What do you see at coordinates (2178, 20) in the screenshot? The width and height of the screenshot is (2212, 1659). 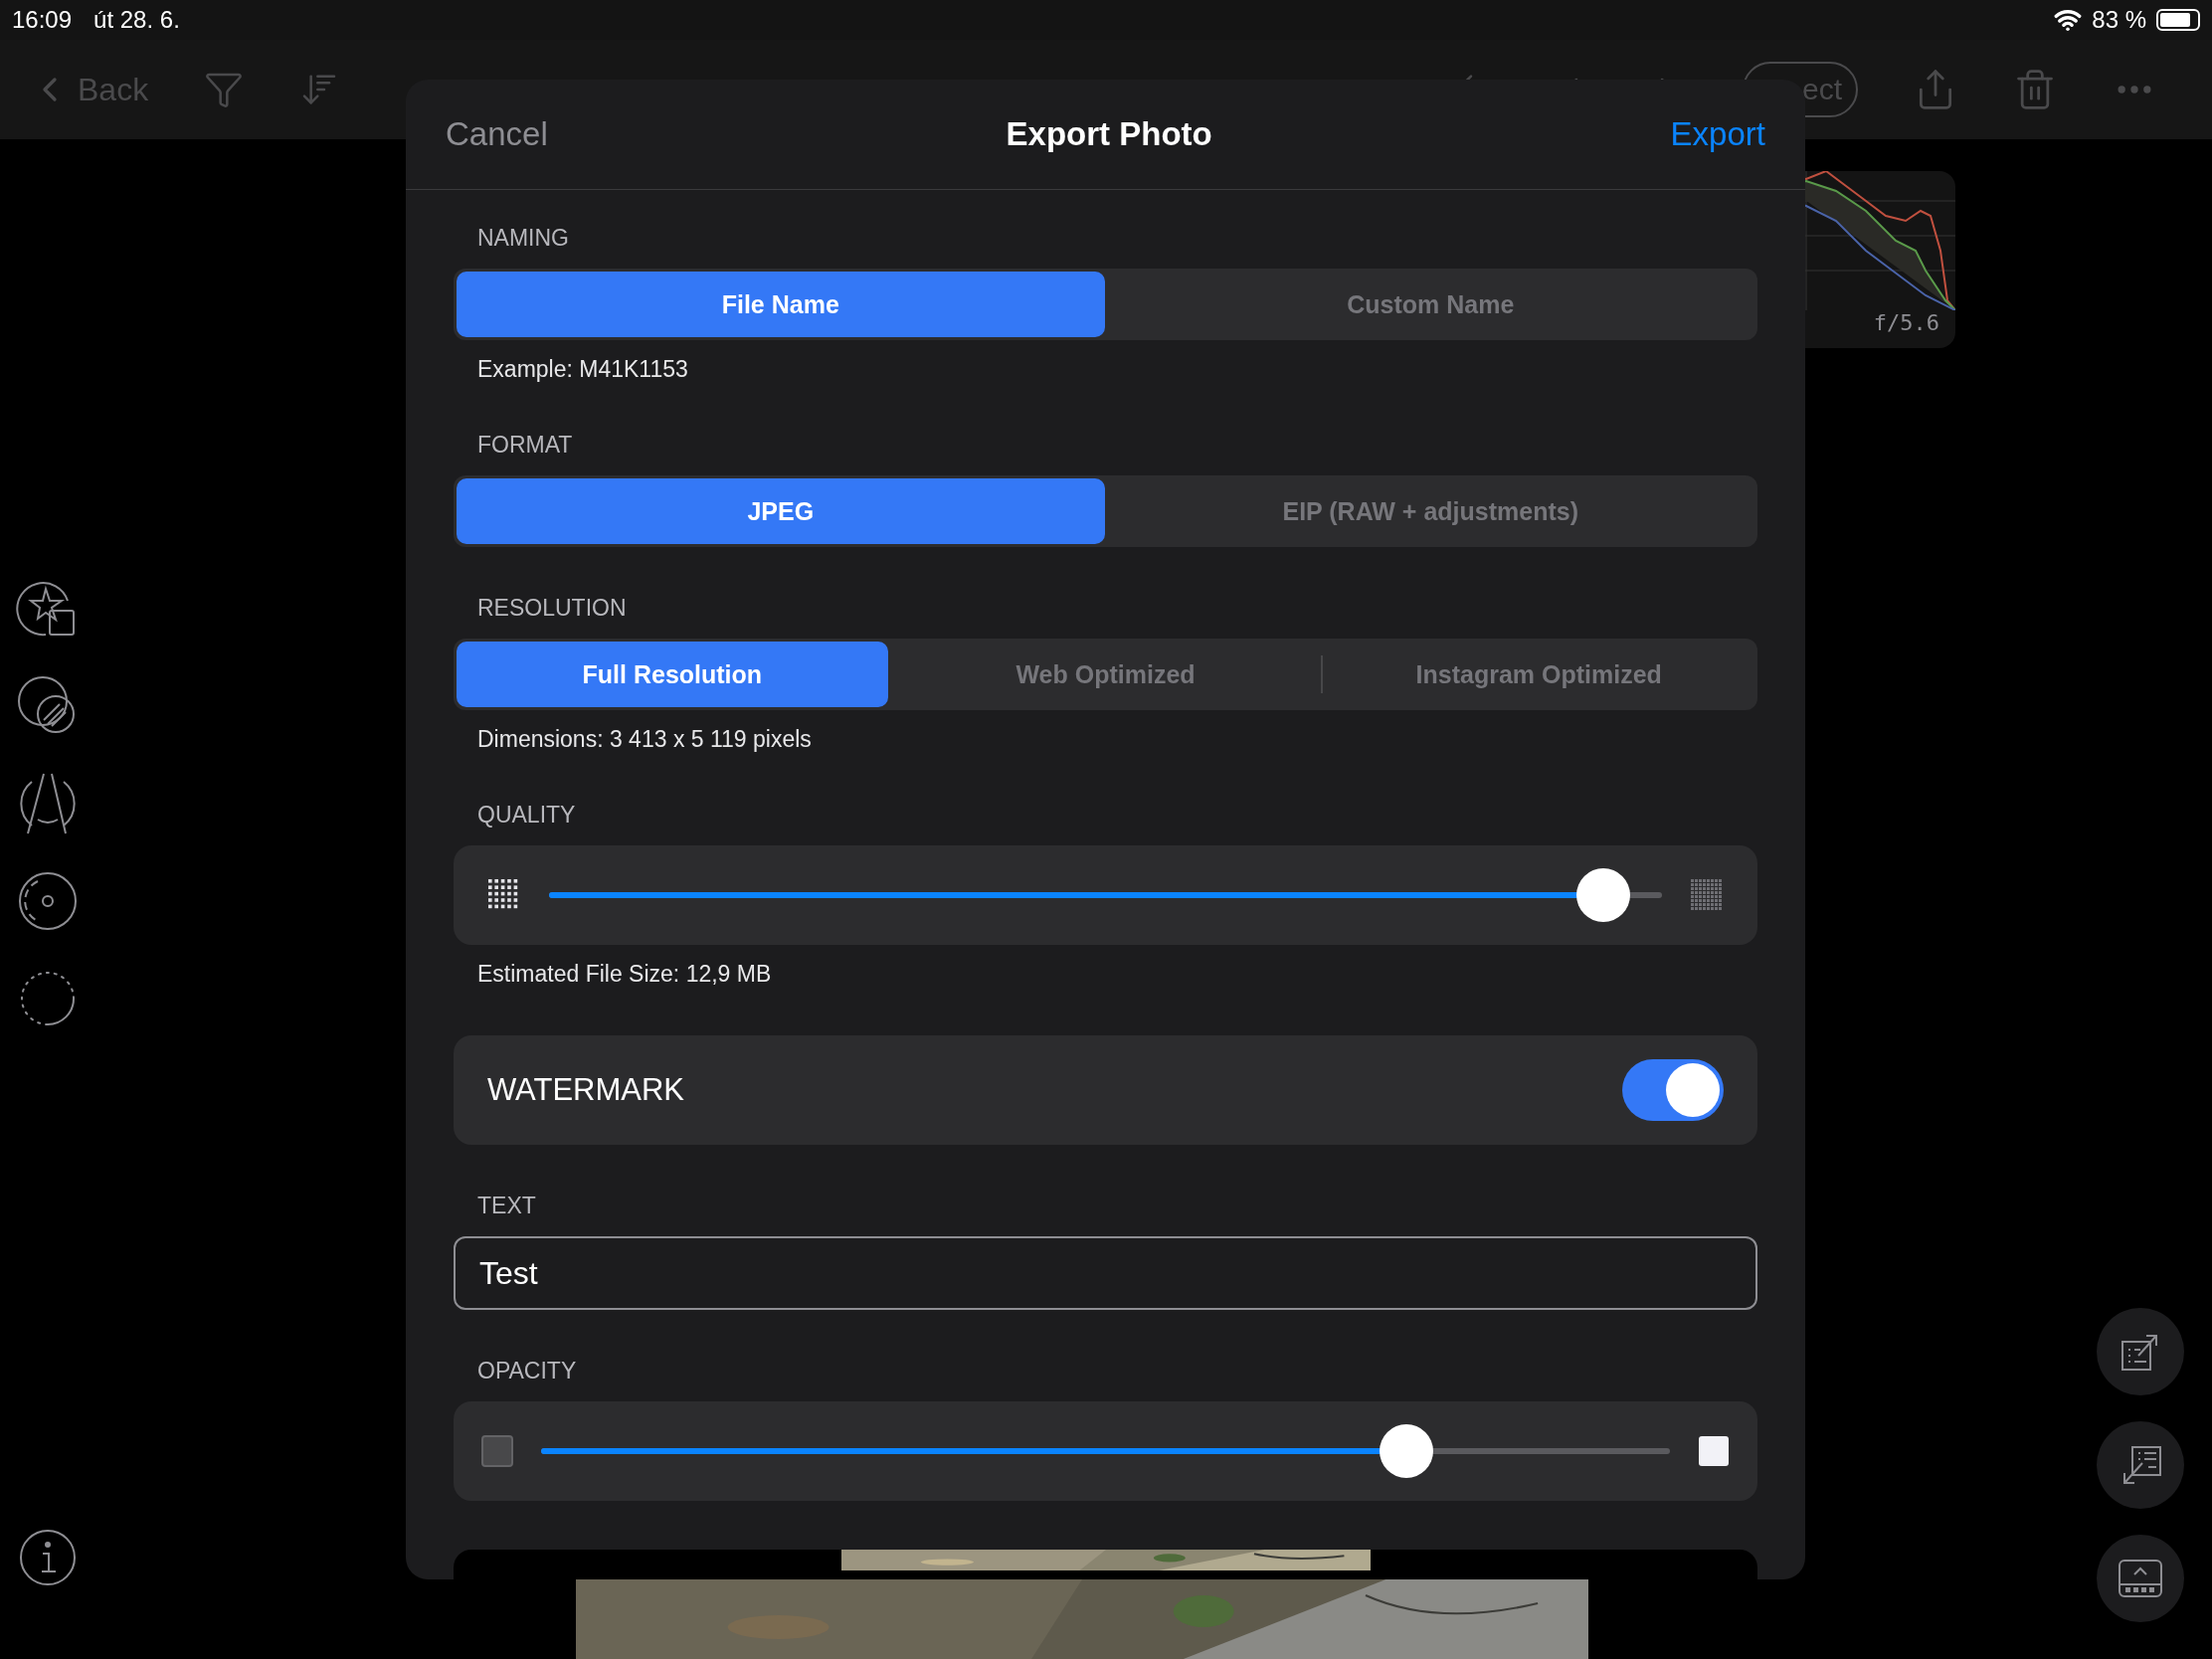 I see `battery-icon` at bounding box center [2178, 20].